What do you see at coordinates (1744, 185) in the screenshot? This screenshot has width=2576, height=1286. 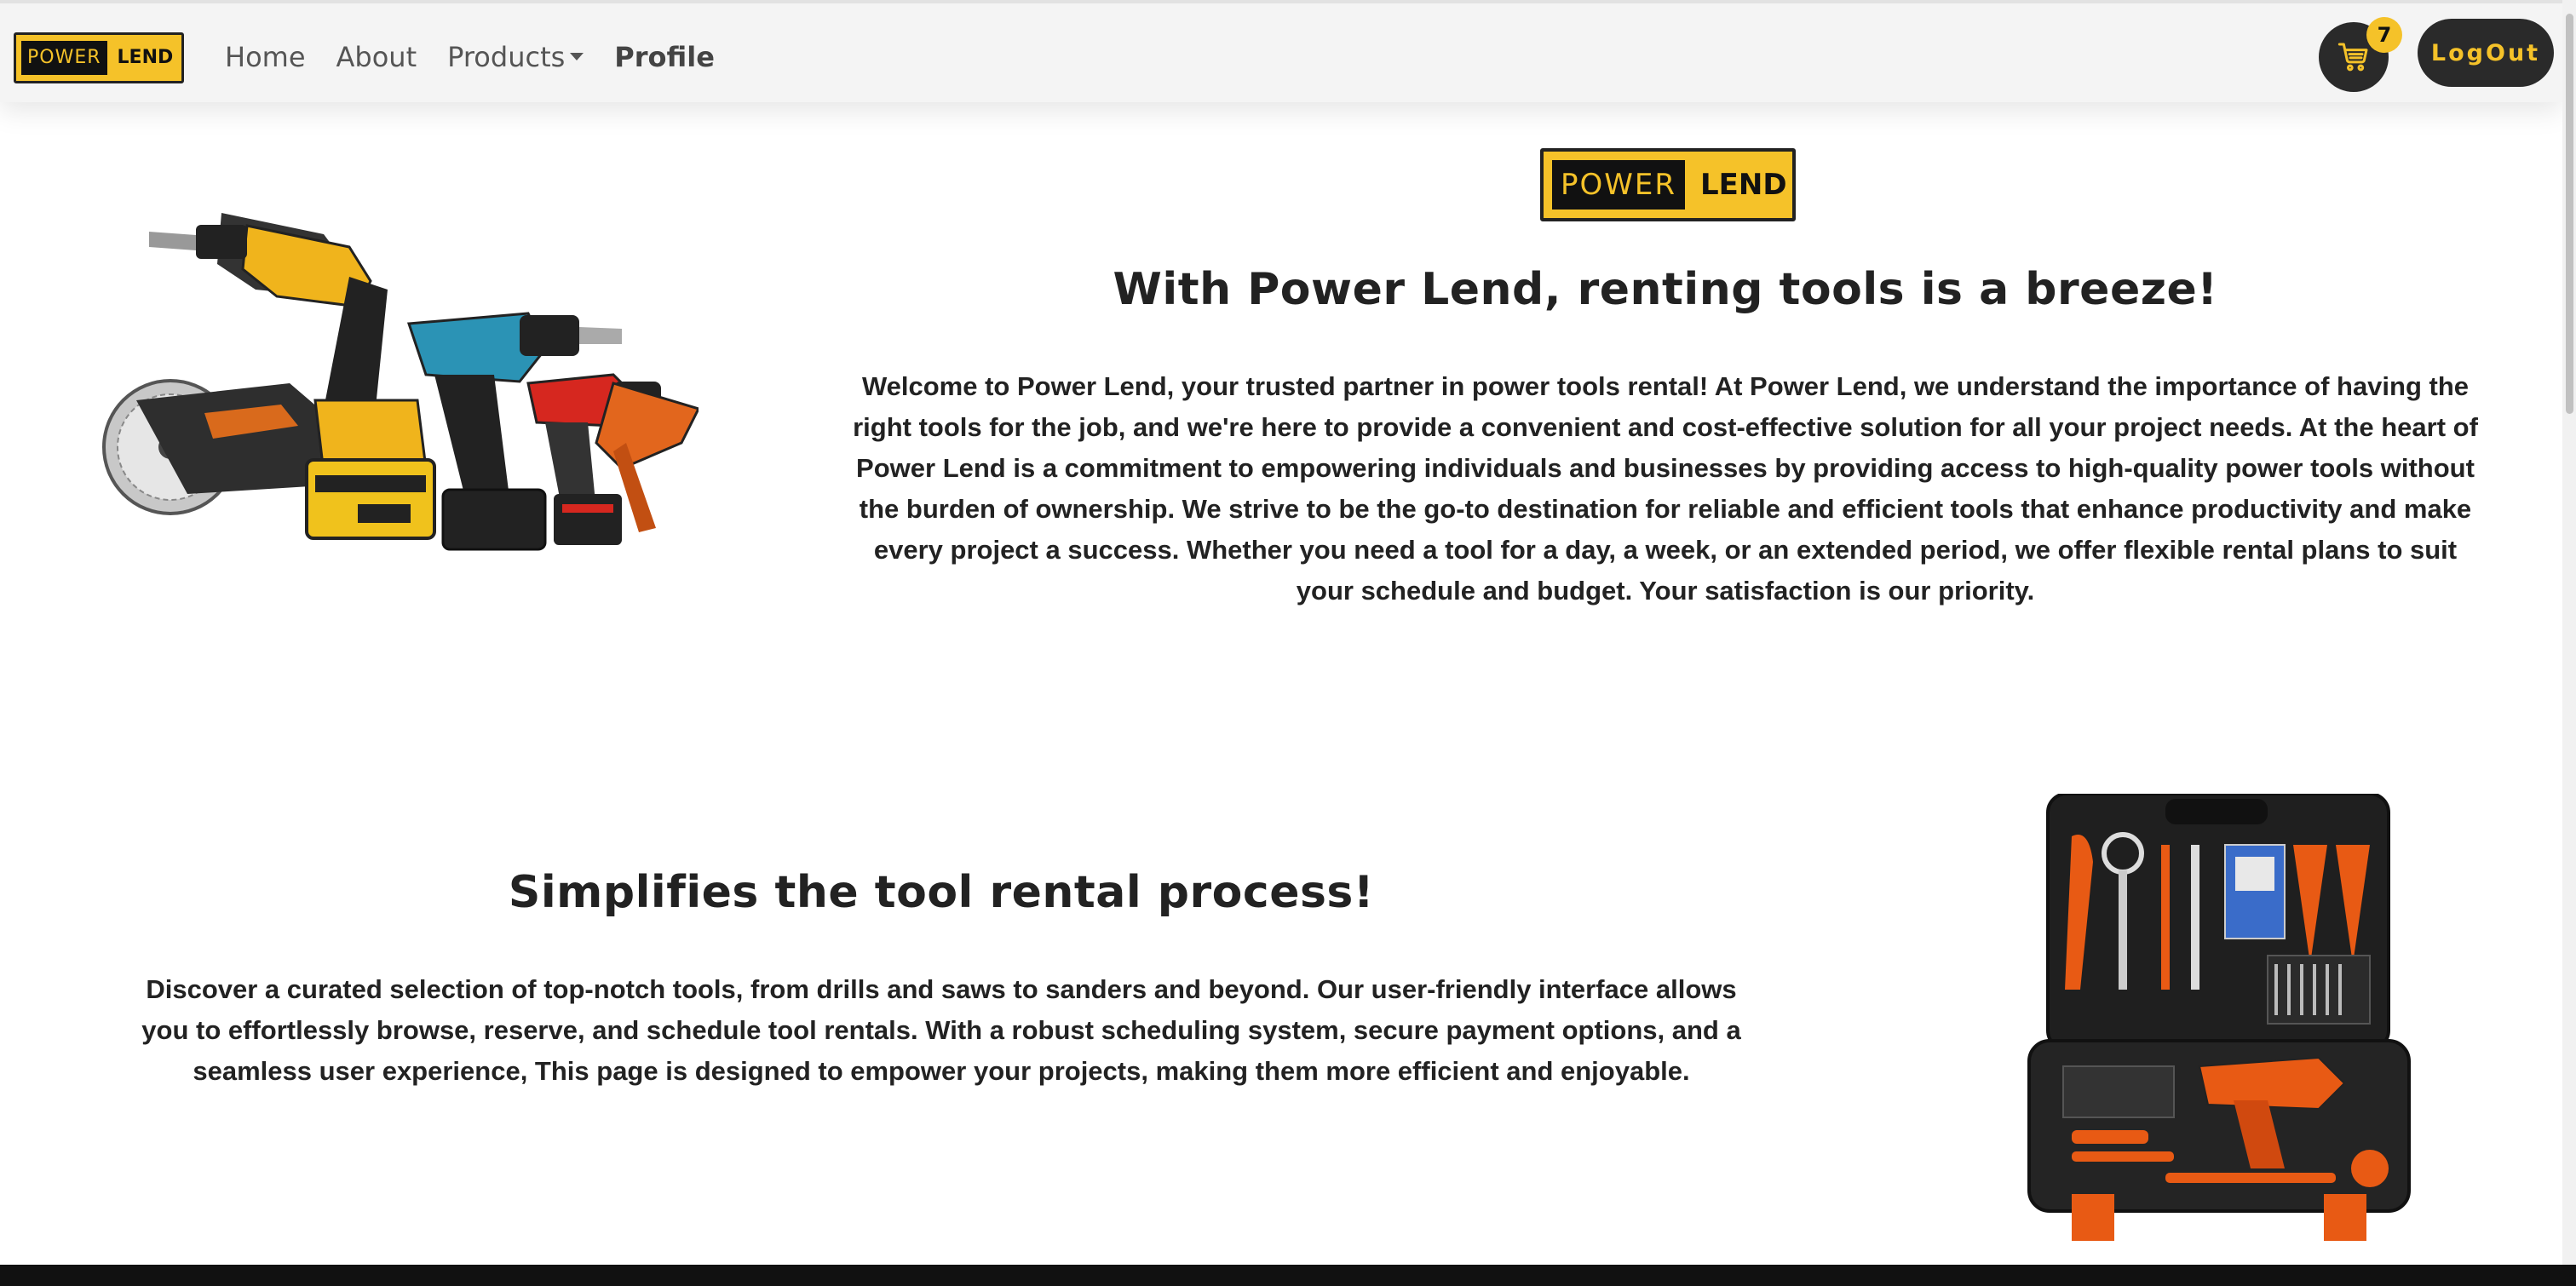 I see `hero-logo-word-lend: LEND` at bounding box center [1744, 185].